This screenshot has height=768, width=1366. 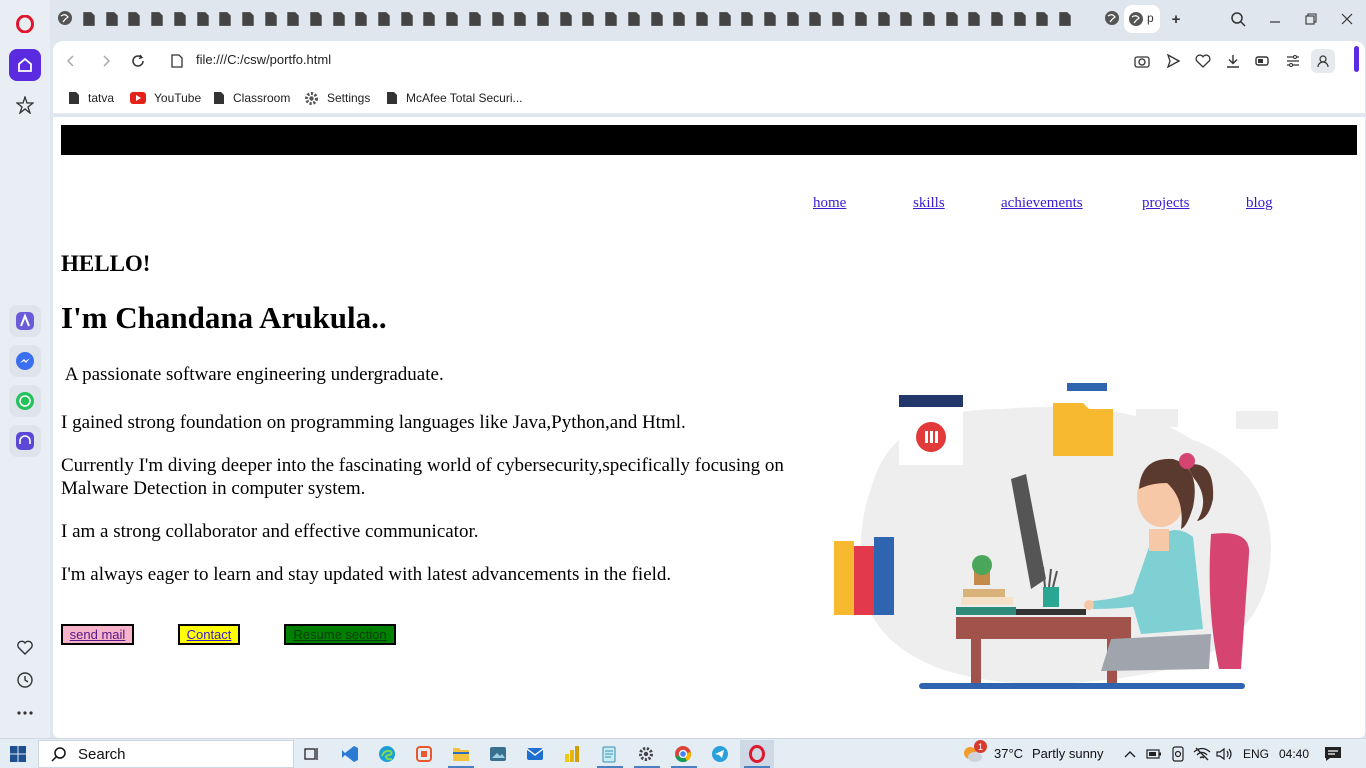 I want to click on url-text: file:///C:/csw/portfo.html, so click(x=263, y=59).